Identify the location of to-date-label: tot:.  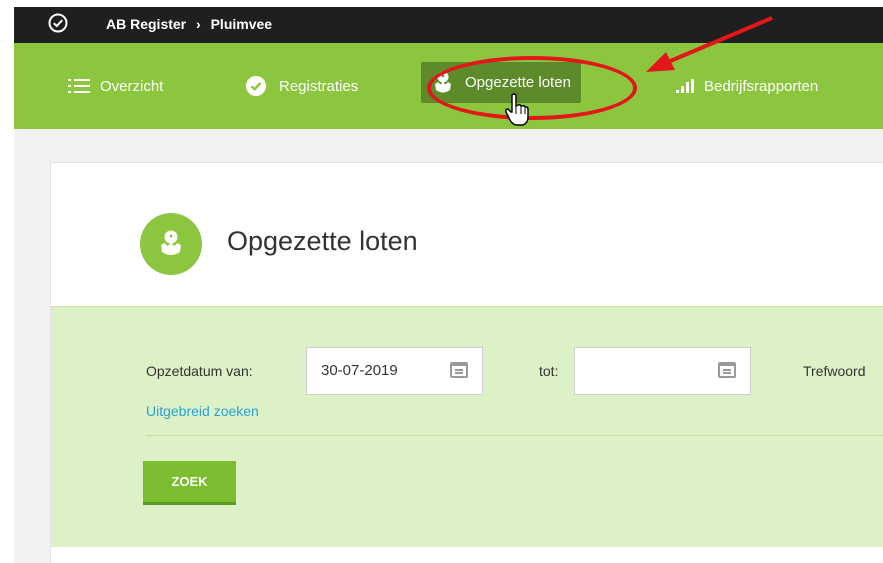
(549, 371).